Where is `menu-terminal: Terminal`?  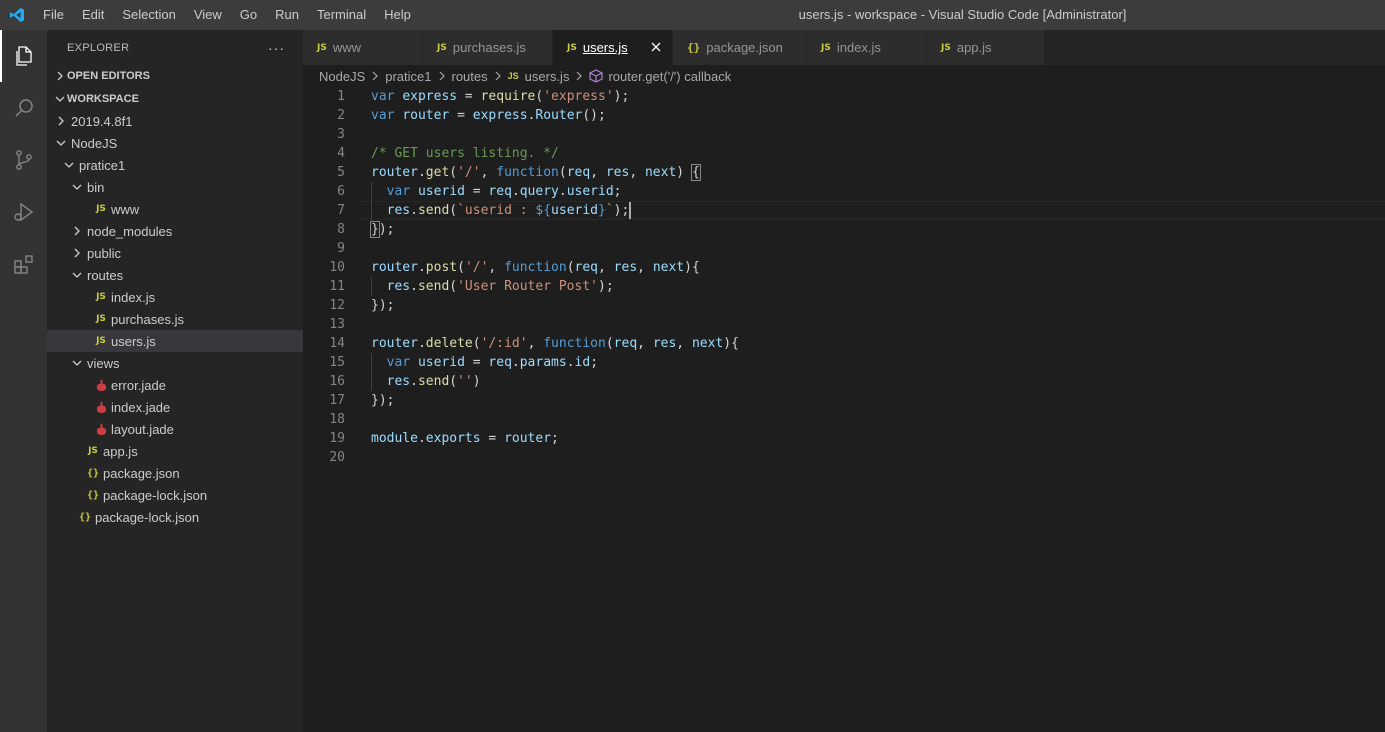 menu-terminal: Terminal is located at coordinates (341, 15).